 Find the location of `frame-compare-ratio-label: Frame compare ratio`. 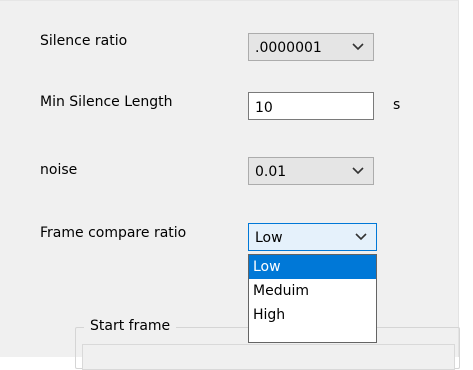

frame-compare-ratio-label: Frame compare ratio is located at coordinates (113, 233).